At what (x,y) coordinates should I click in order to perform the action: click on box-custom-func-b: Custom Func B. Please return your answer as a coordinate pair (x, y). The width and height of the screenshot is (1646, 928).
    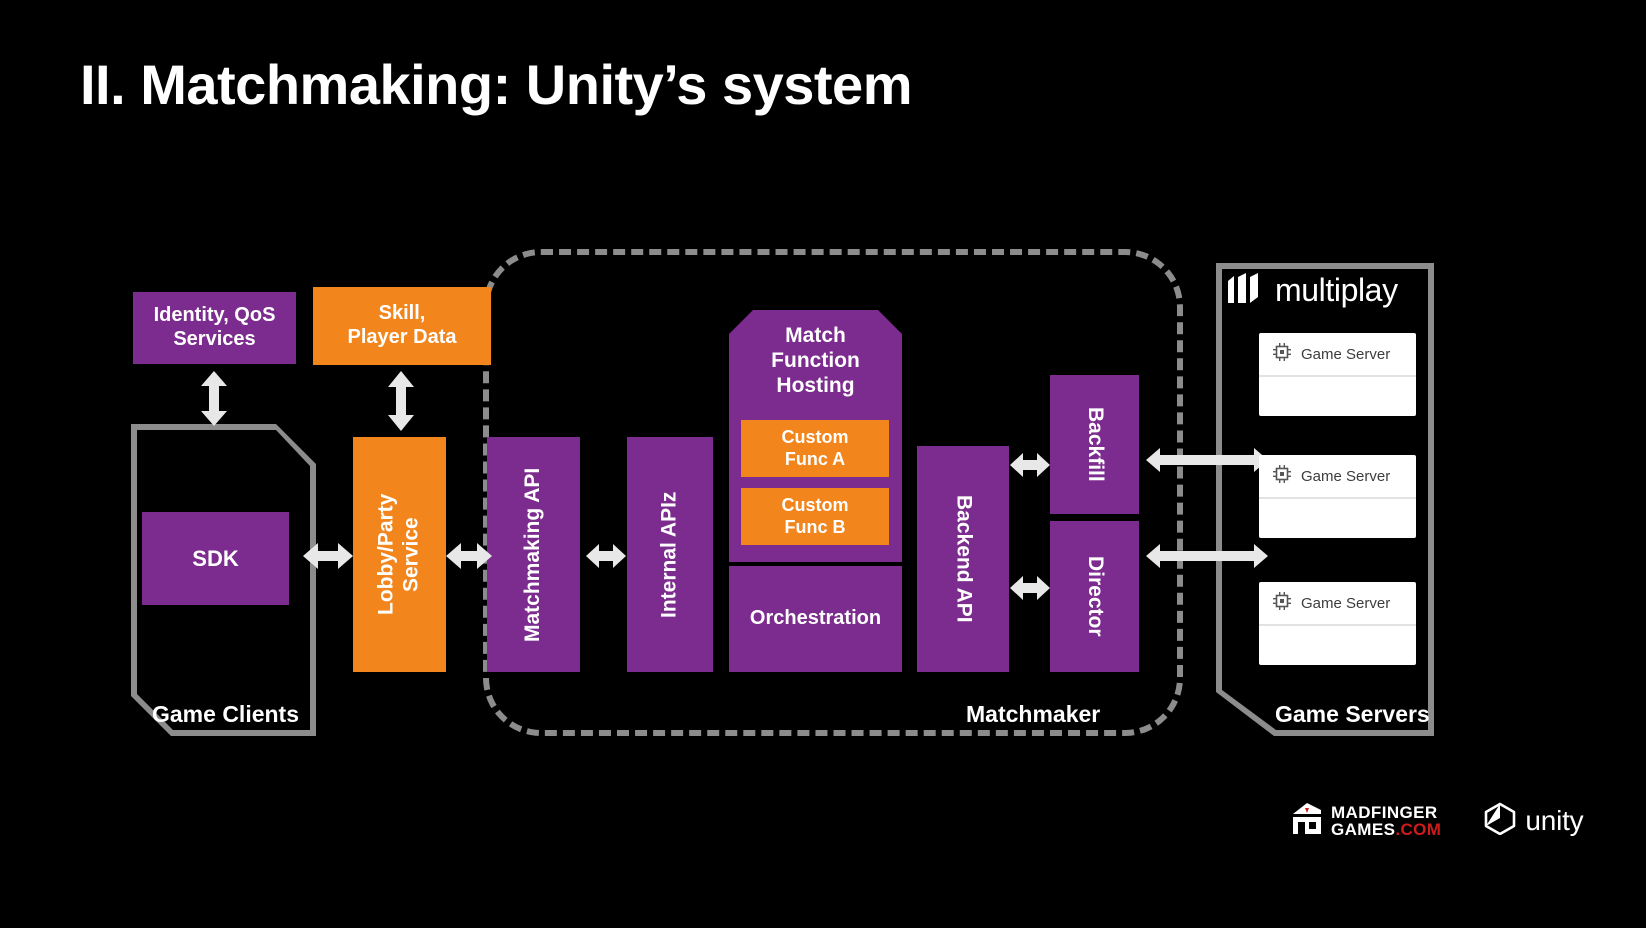
    Looking at the image, I should click on (815, 516).